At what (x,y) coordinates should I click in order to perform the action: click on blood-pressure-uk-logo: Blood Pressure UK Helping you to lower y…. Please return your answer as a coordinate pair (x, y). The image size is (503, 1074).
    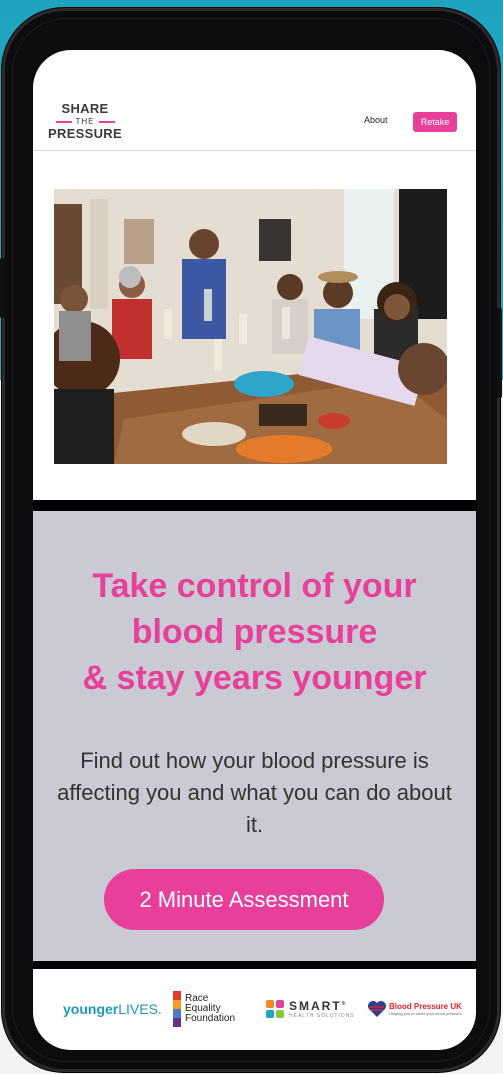
    Looking at the image, I should click on (414, 1009).